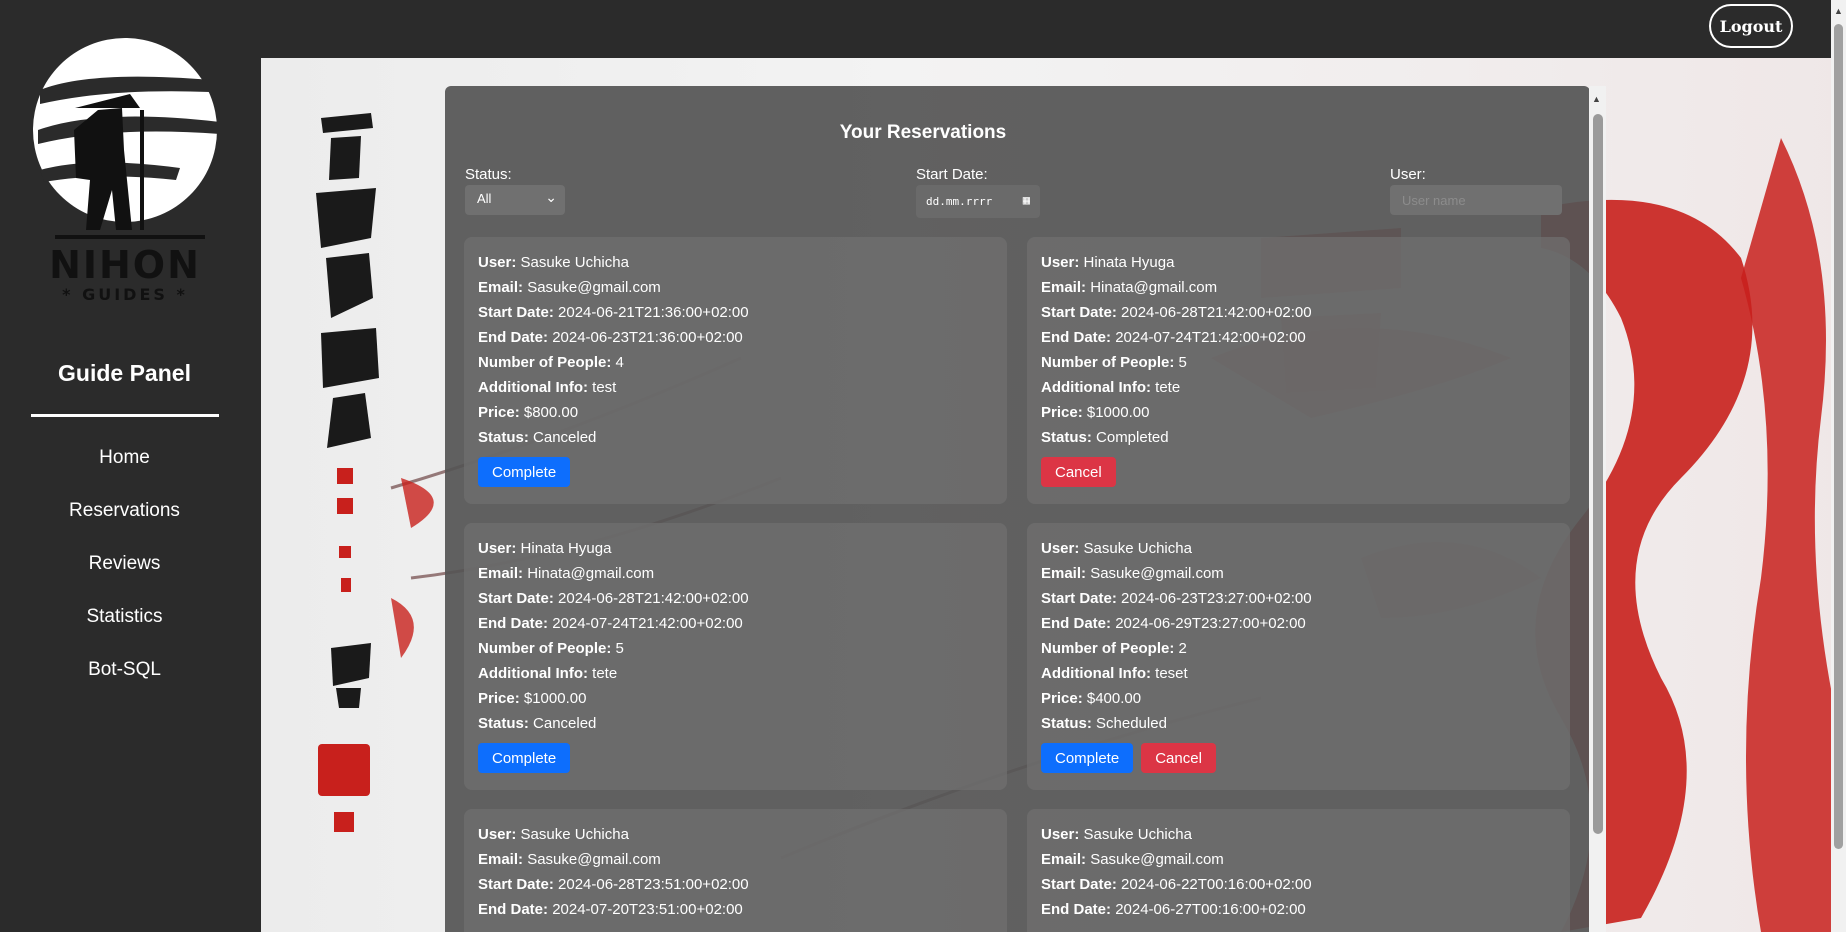 This screenshot has width=1846, height=932. I want to click on field-value: 2024-06-27T00:16:00+02:00, so click(1210, 909).